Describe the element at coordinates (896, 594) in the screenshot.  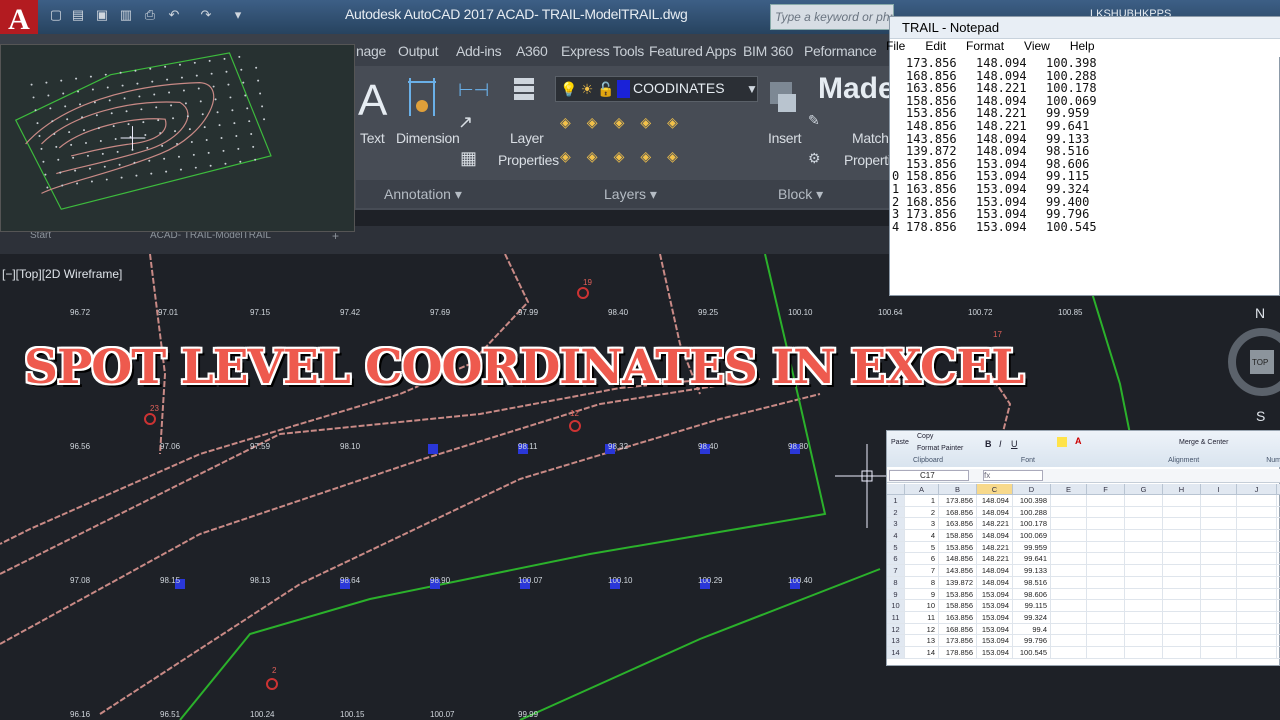
I see `row-header: 9` at that location.